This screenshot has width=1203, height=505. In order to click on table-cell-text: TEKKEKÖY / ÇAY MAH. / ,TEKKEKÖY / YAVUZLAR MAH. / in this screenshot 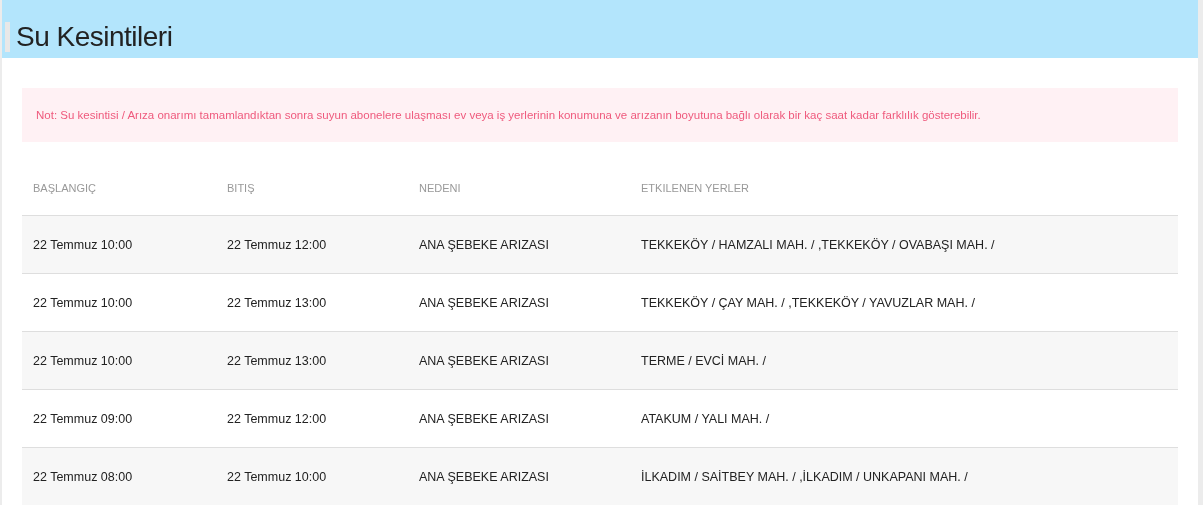, I will do `click(808, 302)`.